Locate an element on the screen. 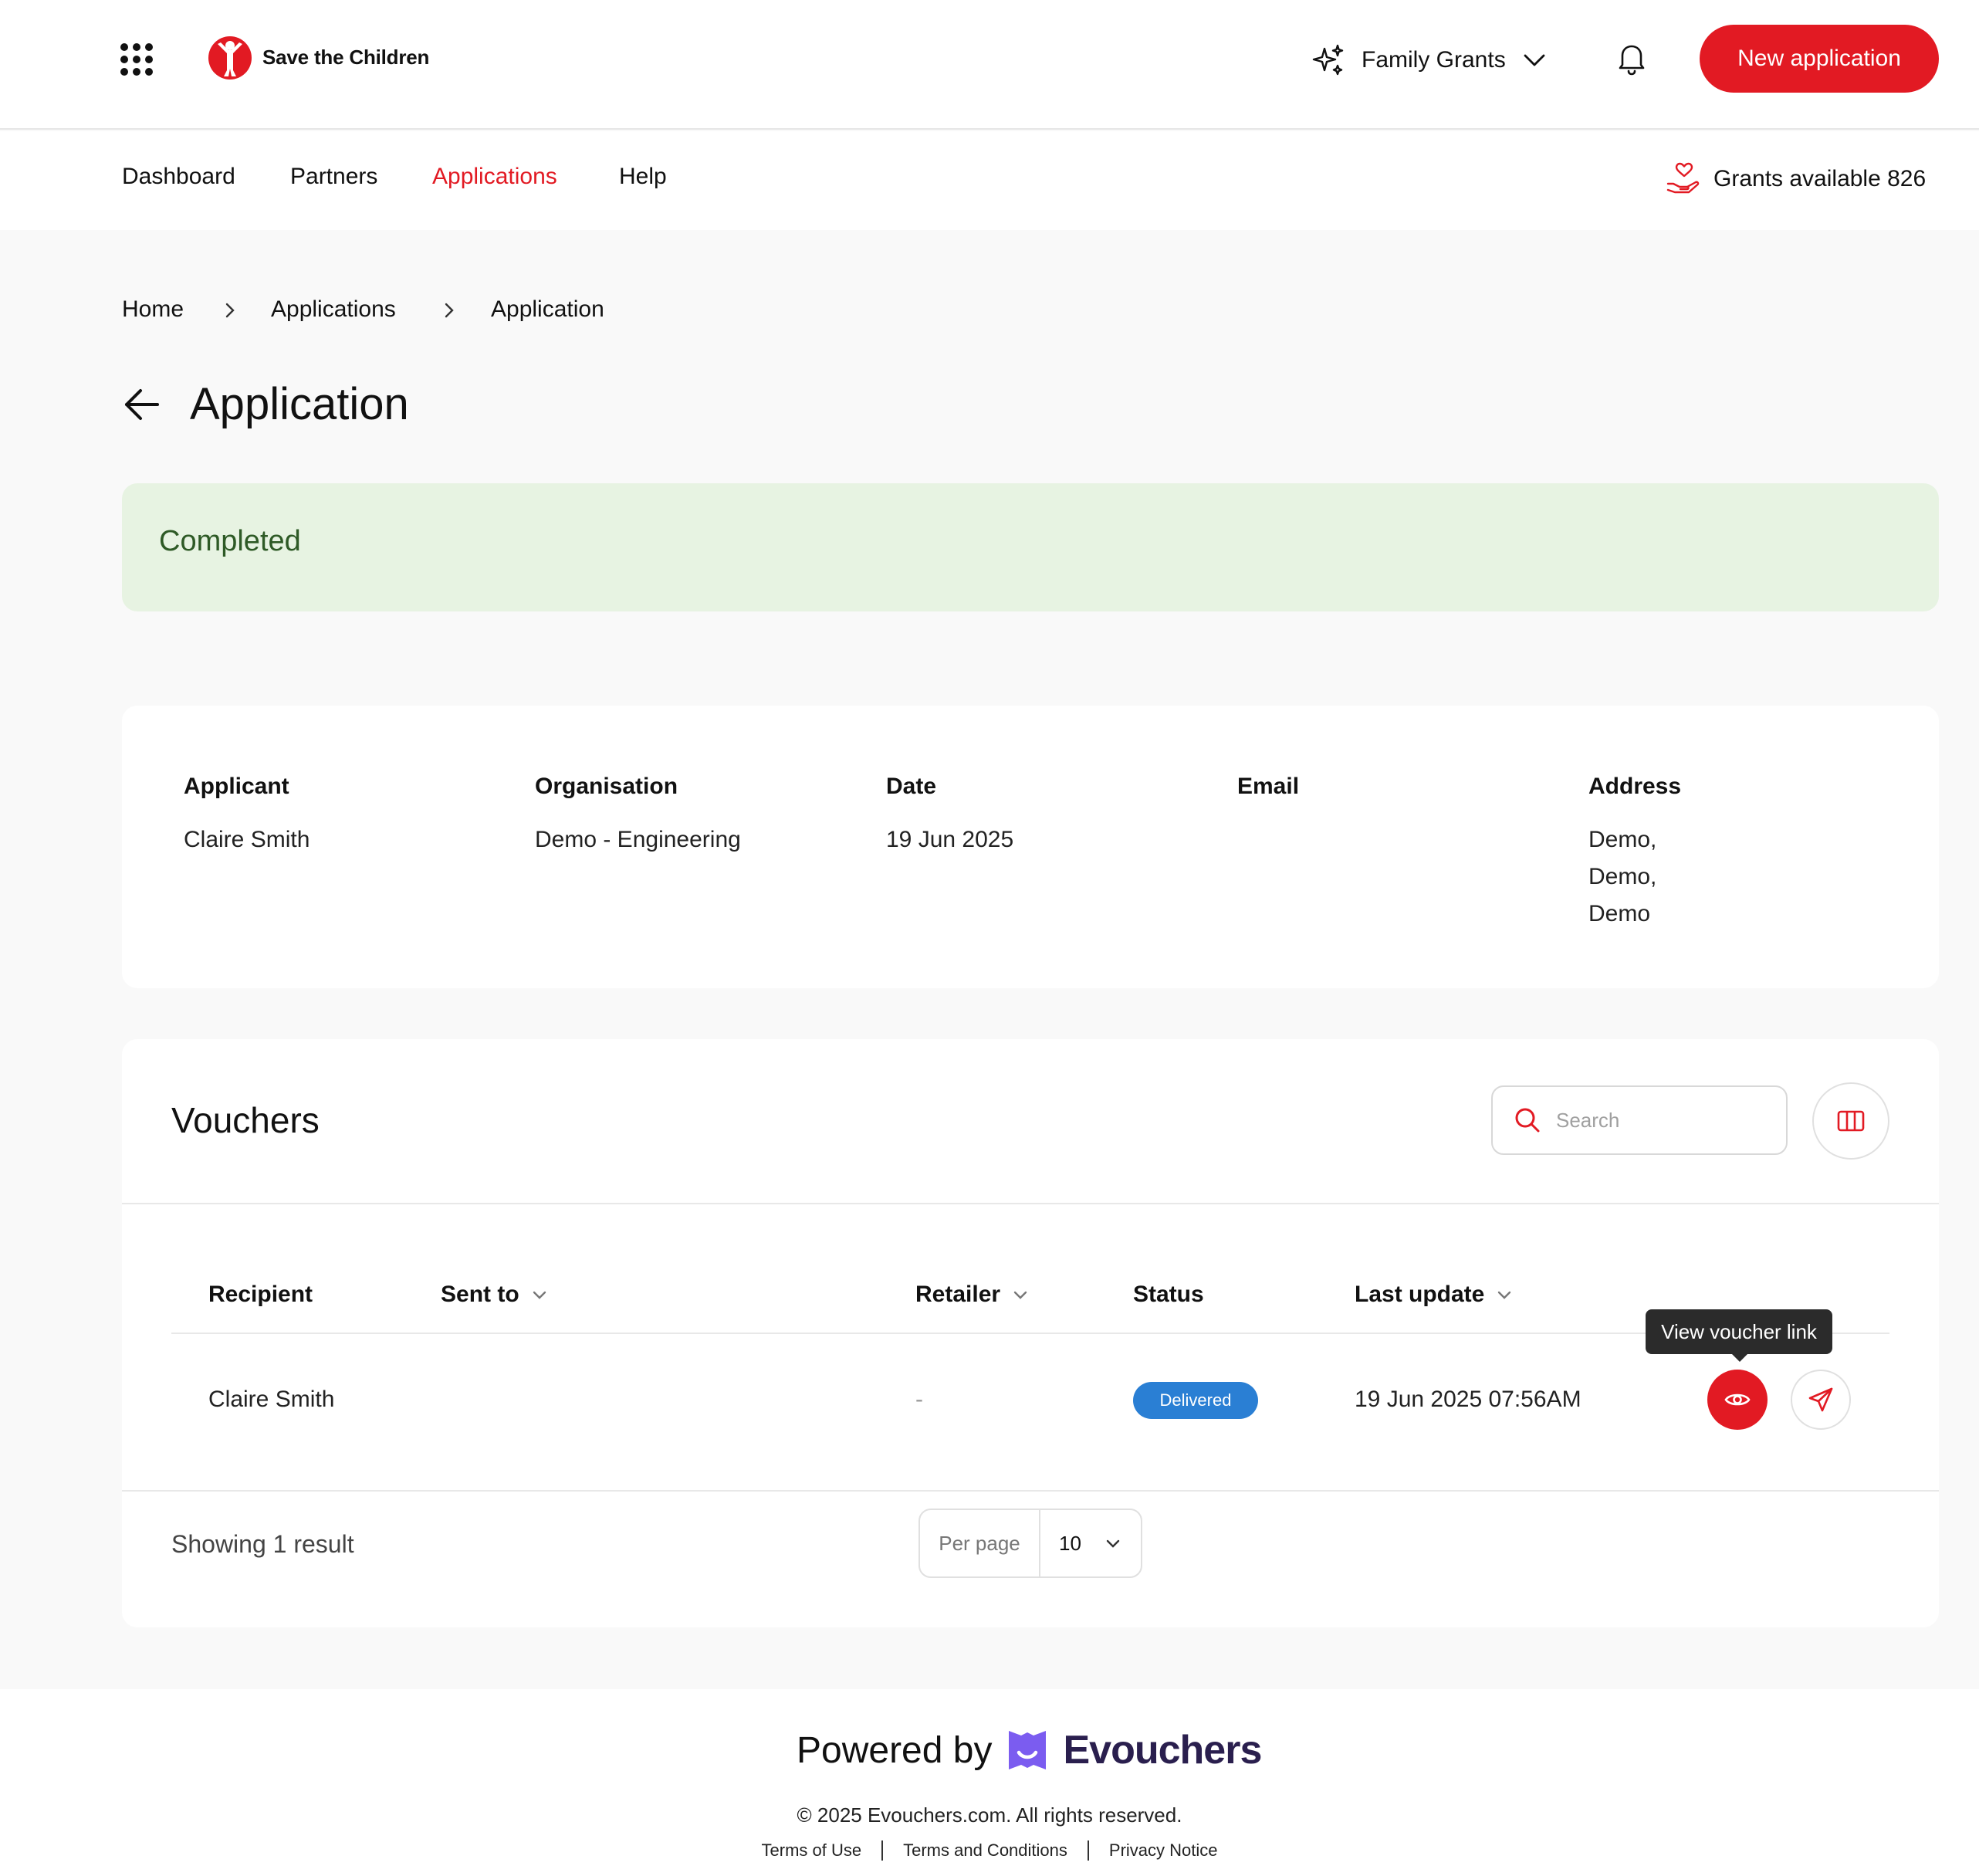 The width and height of the screenshot is (1979, 1876). col-retailer: Retailer is located at coordinates (972, 1295).